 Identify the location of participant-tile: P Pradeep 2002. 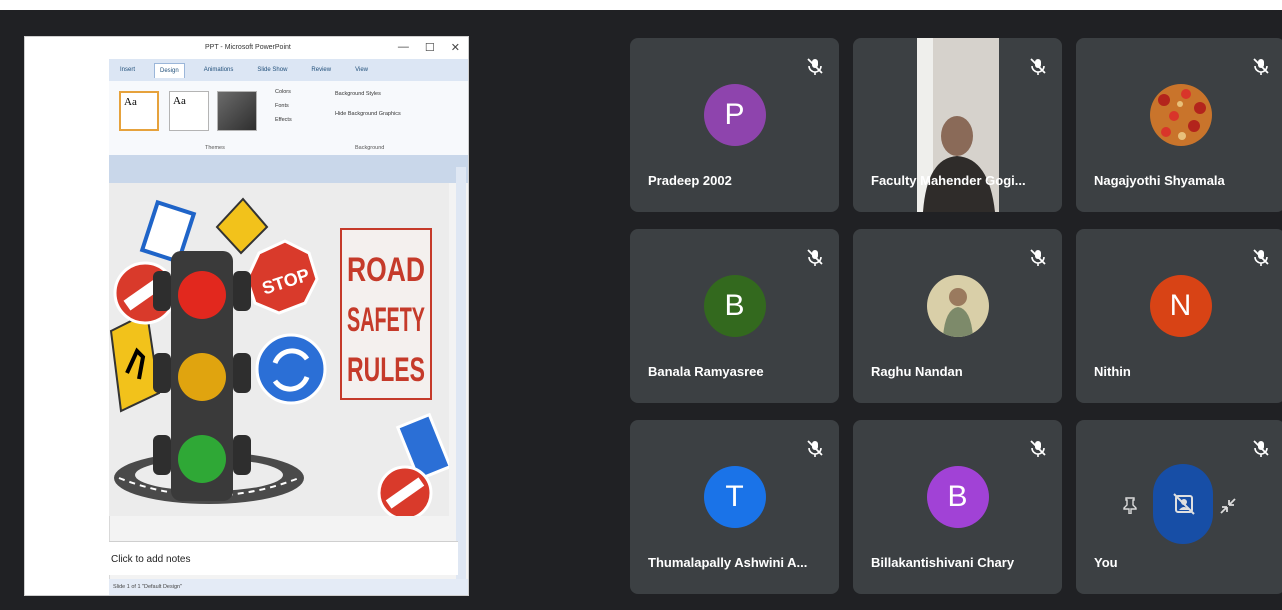
(734, 125).